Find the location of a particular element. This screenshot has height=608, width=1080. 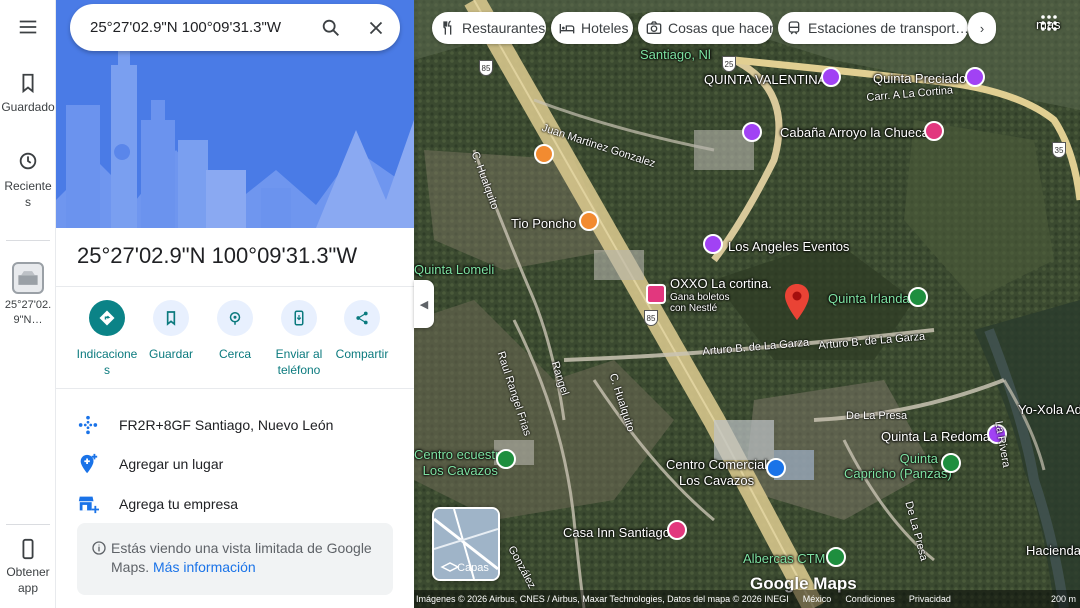

add-place-icon is located at coordinates (89, 463).